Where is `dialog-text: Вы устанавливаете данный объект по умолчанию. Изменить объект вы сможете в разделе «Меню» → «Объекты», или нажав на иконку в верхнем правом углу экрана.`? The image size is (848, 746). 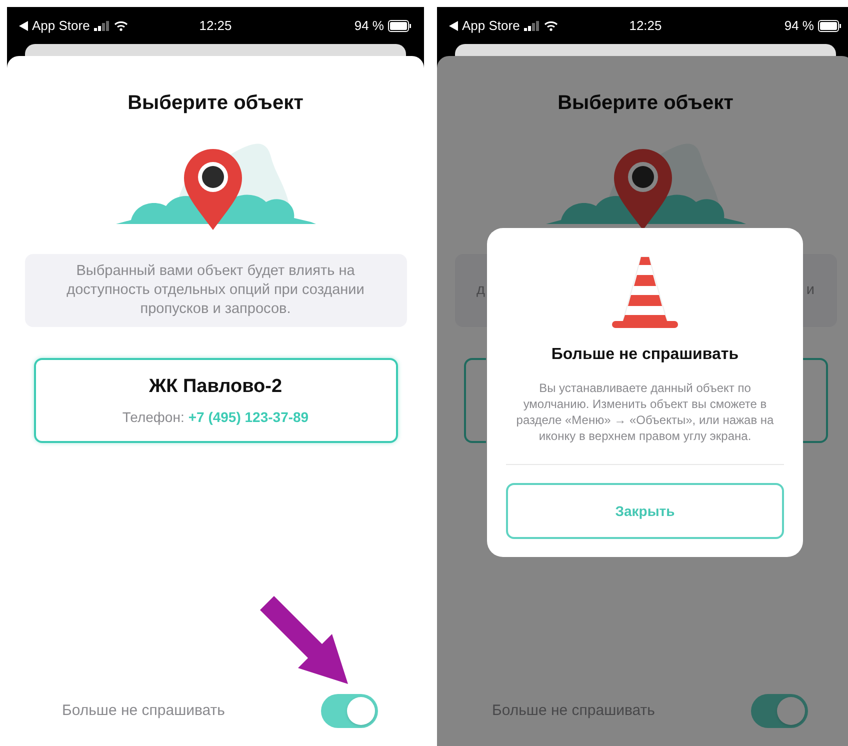
dialog-text: Вы устанавливаете данный объект по умолчанию. Изменить объект вы сможете в разделе «Меню» → «Объекты», или нажав на иконку в верхнем правом углу экрана. is located at coordinates (645, 412).